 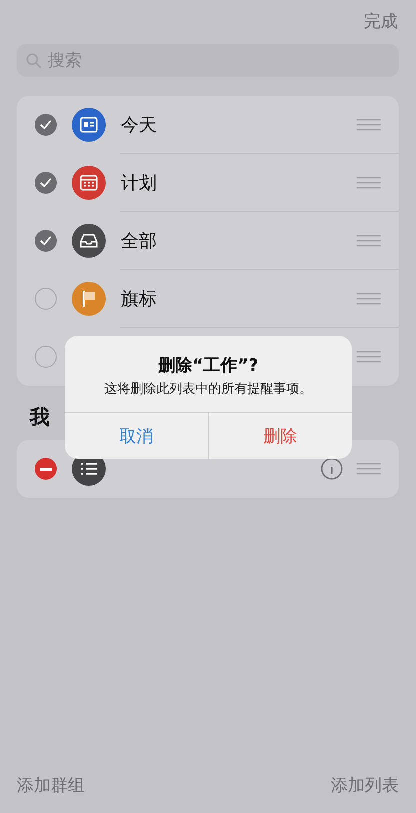 What do you see at coordinates (89, 125) in the screenshot?
I see `calendar-card-icon` at bounding box center [89, 125].